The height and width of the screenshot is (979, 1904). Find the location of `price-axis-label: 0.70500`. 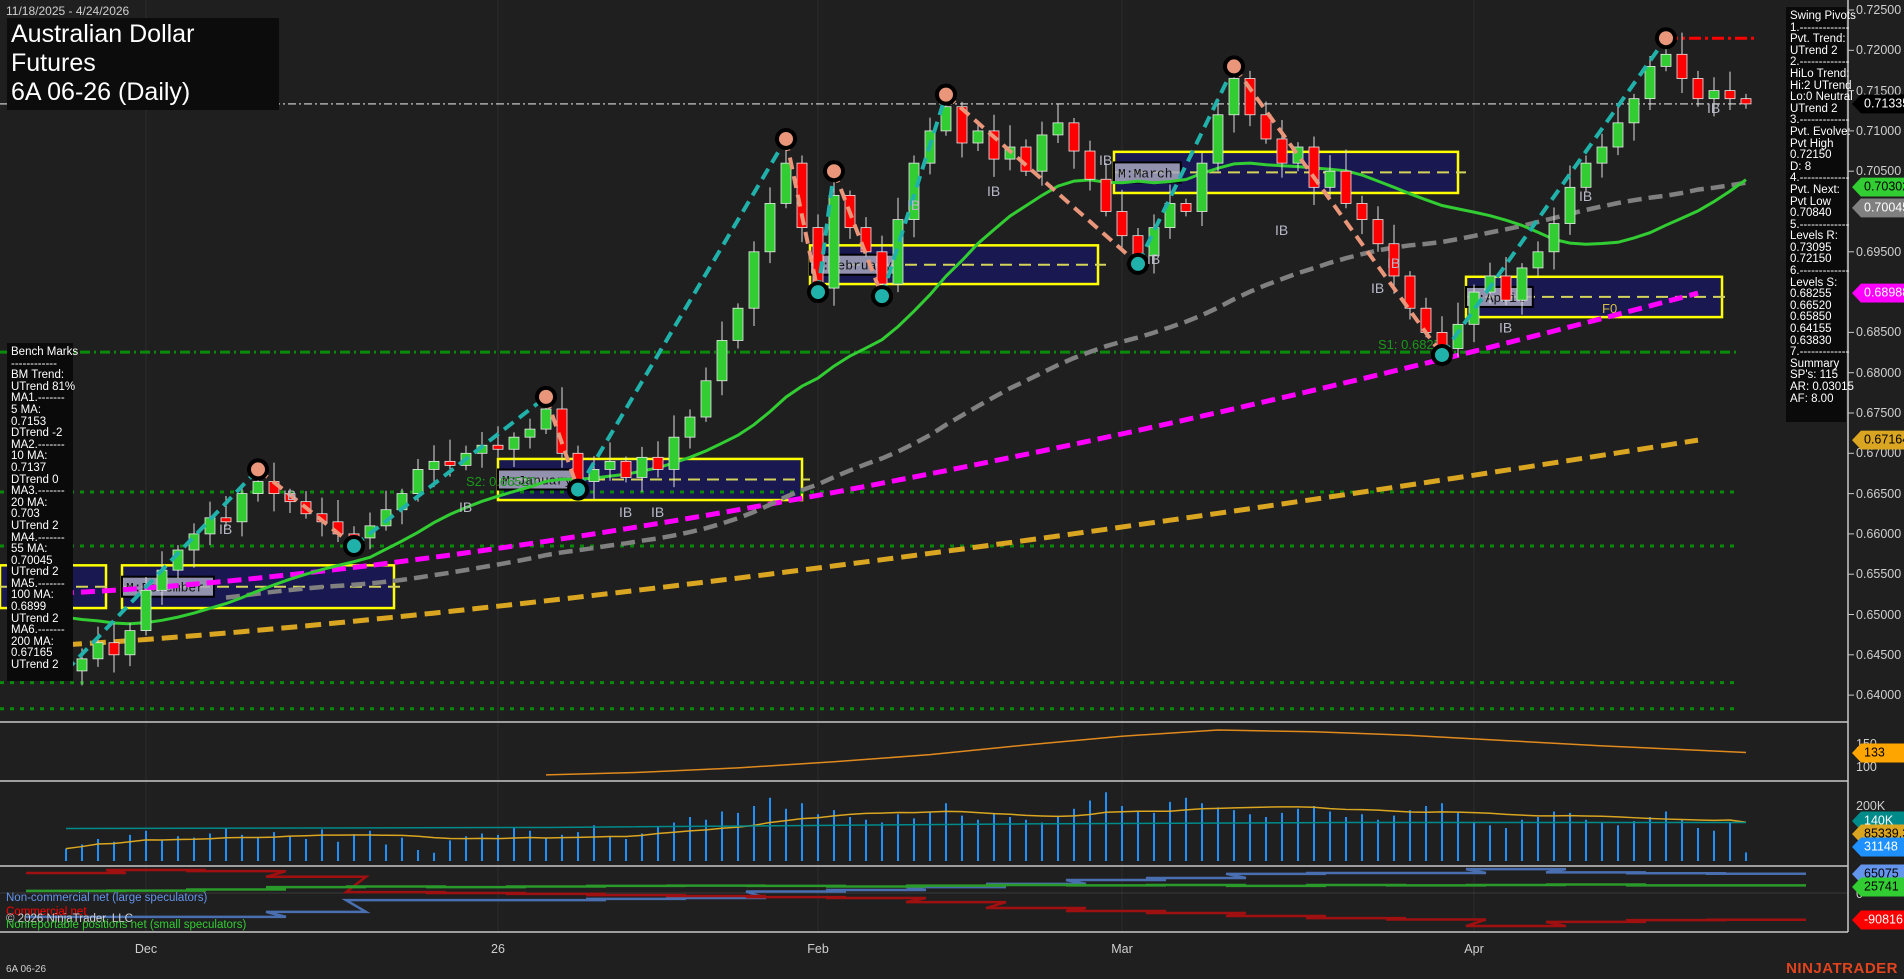

price-axis-label: 0.70500 is located at coordinates (1879, 171).